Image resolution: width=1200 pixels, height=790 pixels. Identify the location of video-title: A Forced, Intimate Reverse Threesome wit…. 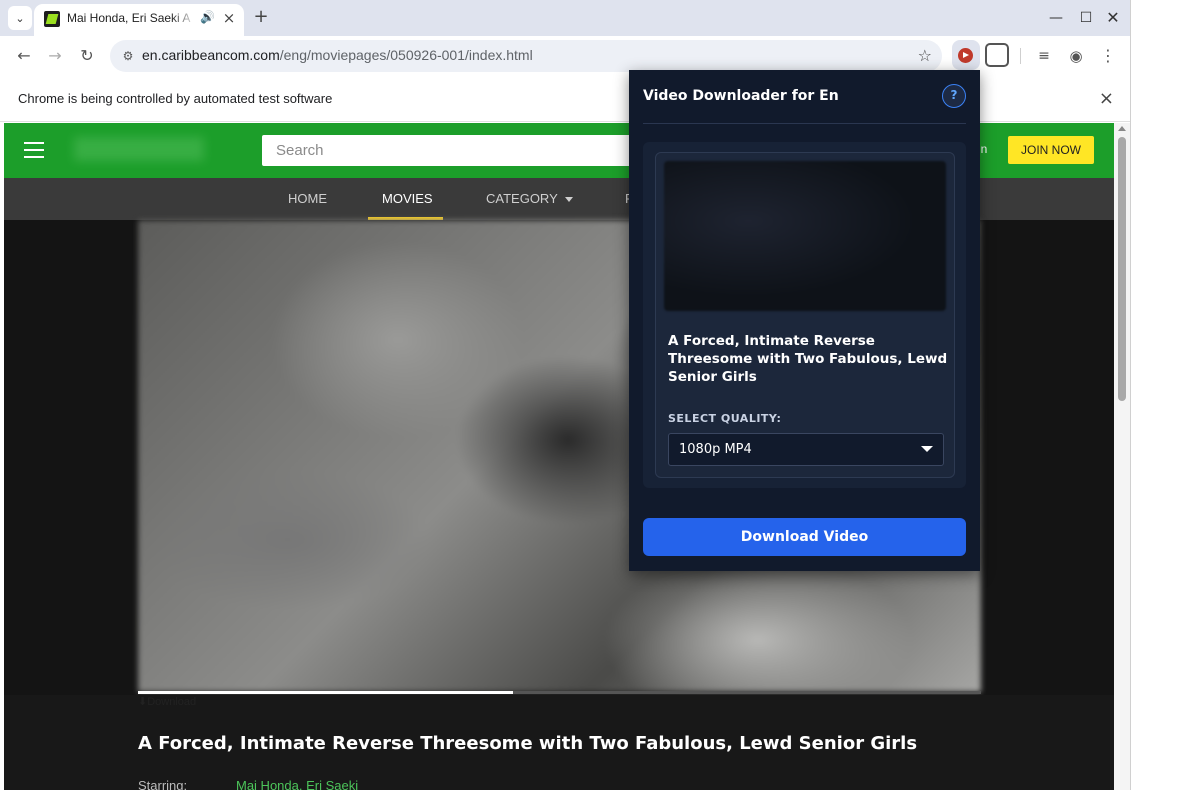
(808, 359).